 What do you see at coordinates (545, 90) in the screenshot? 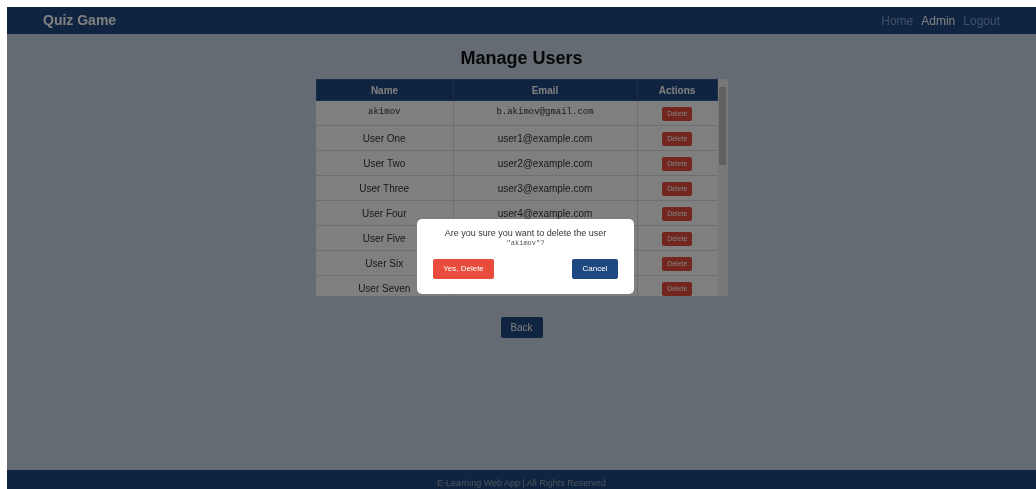
I see `column-header: Email` at bounding box center [545, 90].